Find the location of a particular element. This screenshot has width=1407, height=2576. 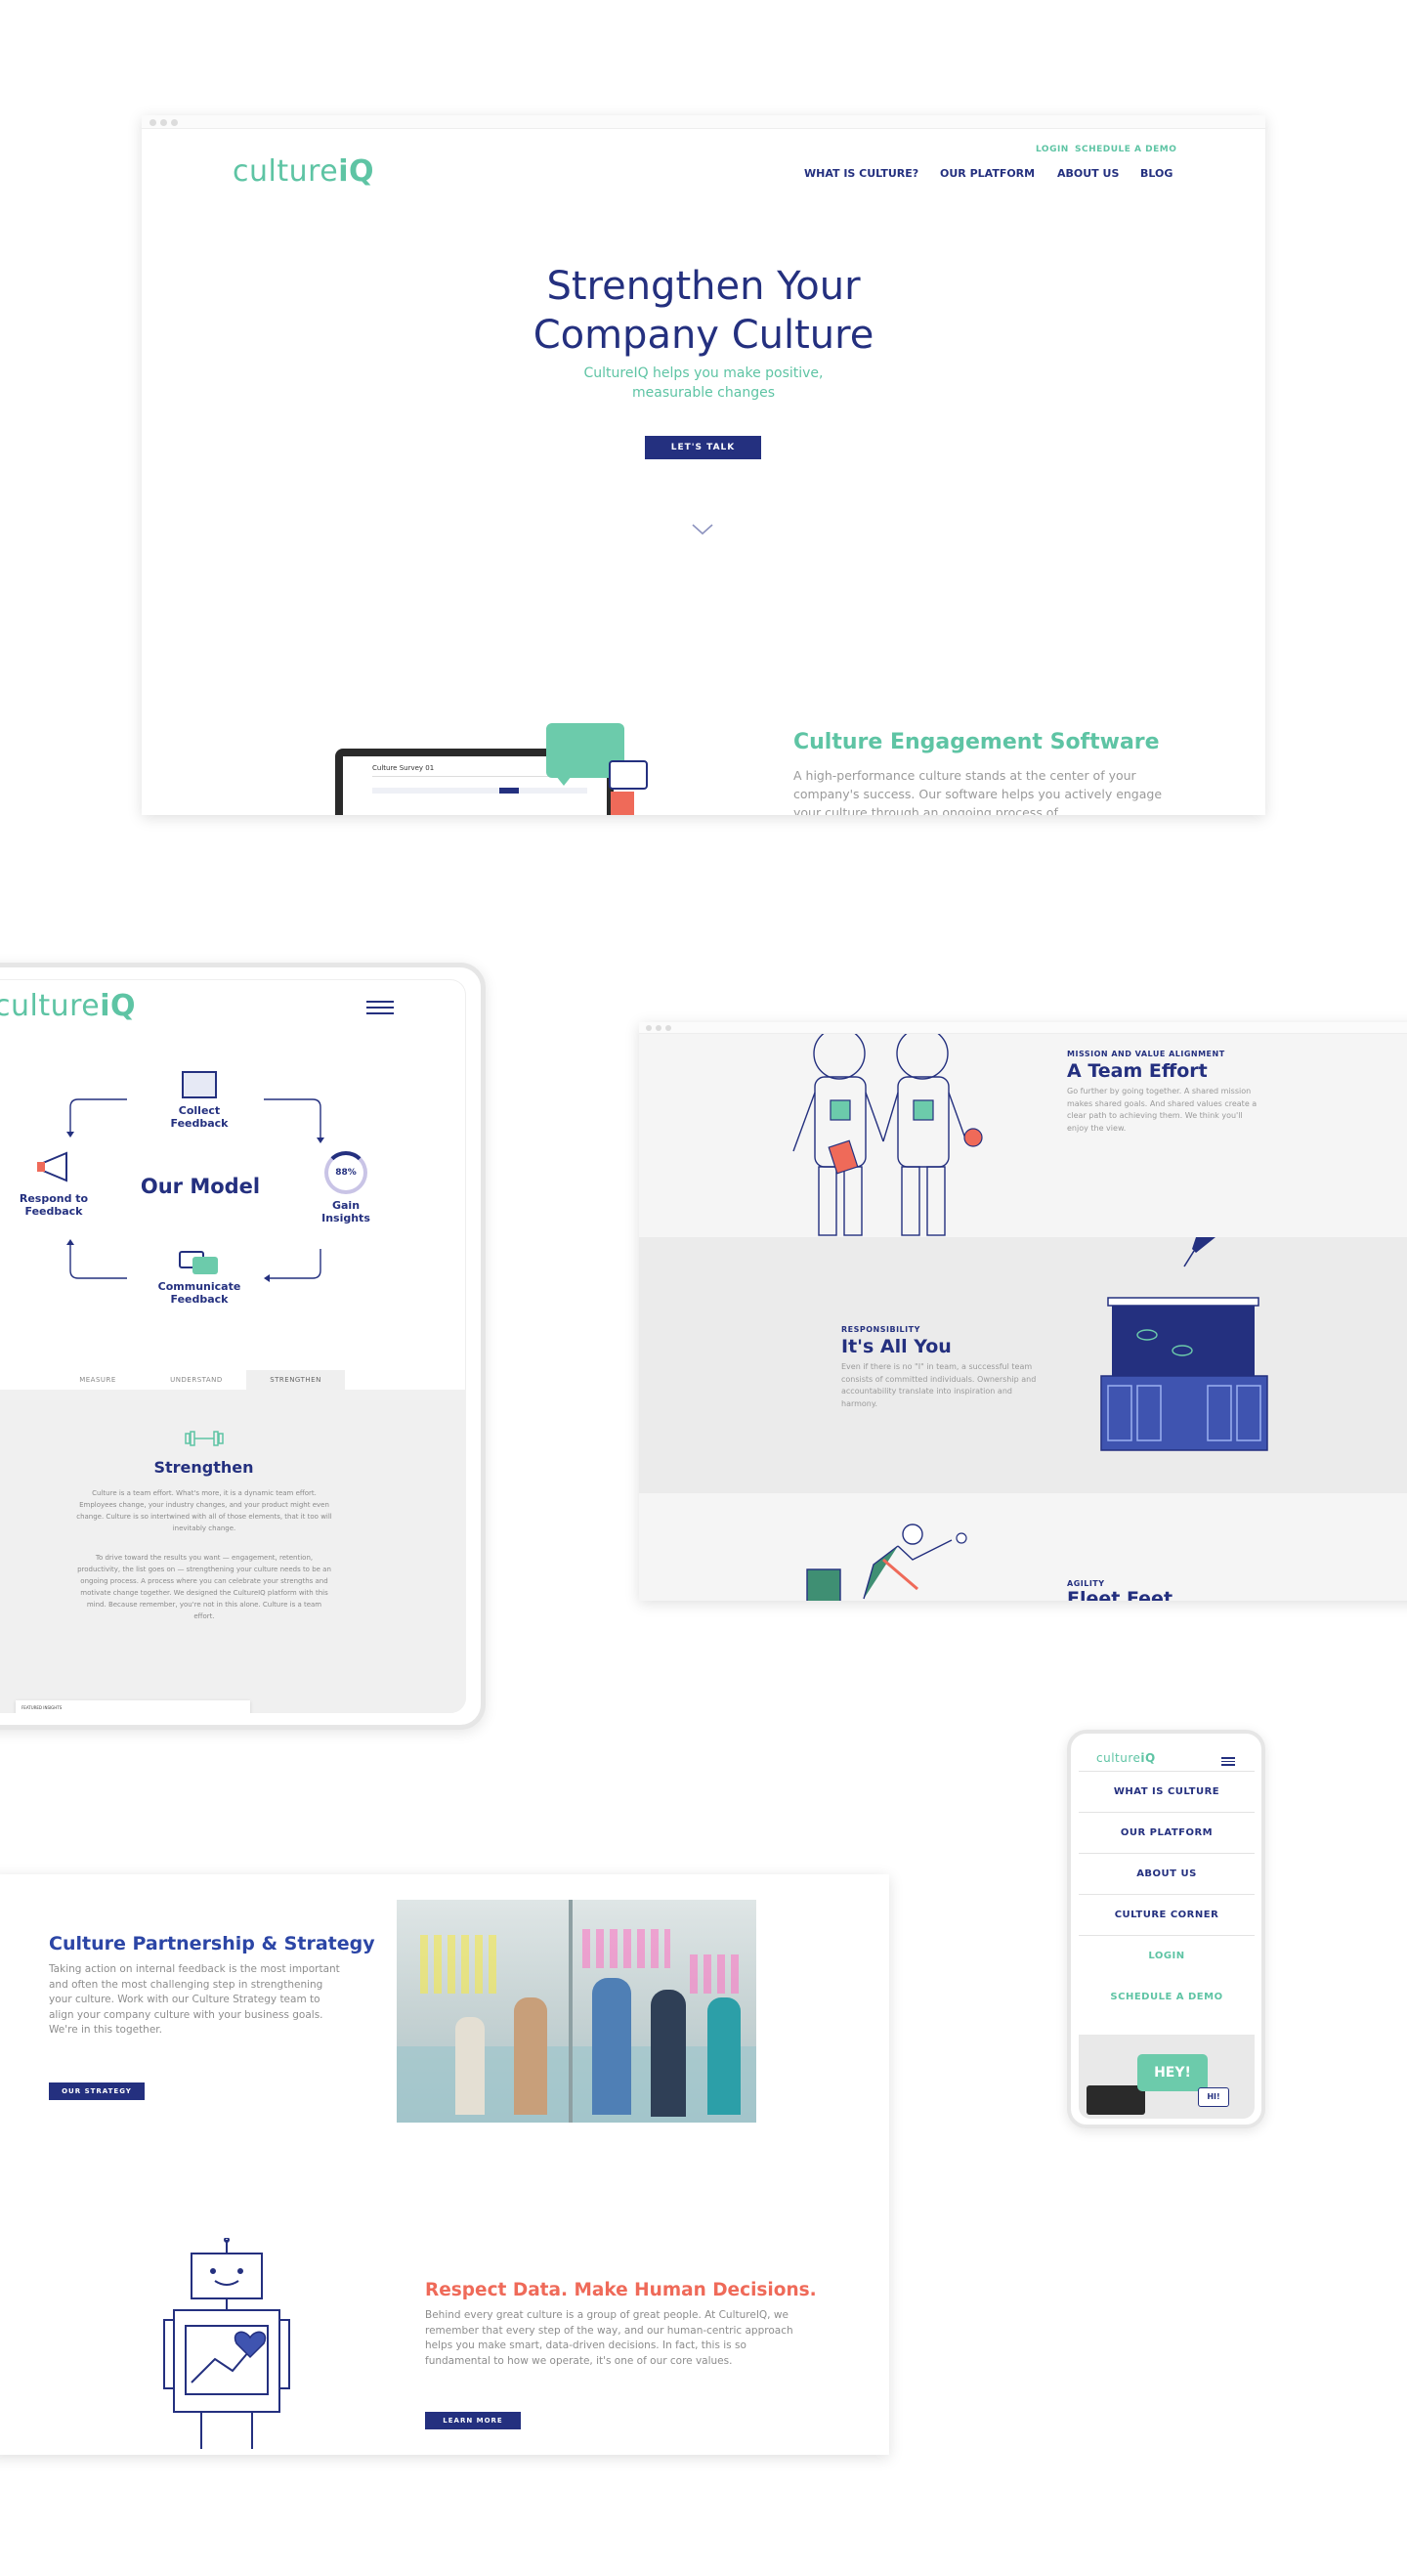

laptop-illustration: Culture Survey 01 is located at coordinates (491, 769).